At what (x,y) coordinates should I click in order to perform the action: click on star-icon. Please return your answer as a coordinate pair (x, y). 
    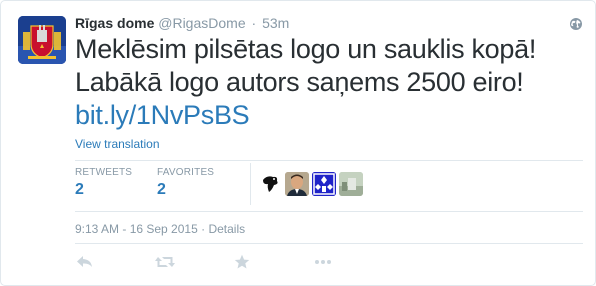
    Looking at the image, I should click on (242, 262).